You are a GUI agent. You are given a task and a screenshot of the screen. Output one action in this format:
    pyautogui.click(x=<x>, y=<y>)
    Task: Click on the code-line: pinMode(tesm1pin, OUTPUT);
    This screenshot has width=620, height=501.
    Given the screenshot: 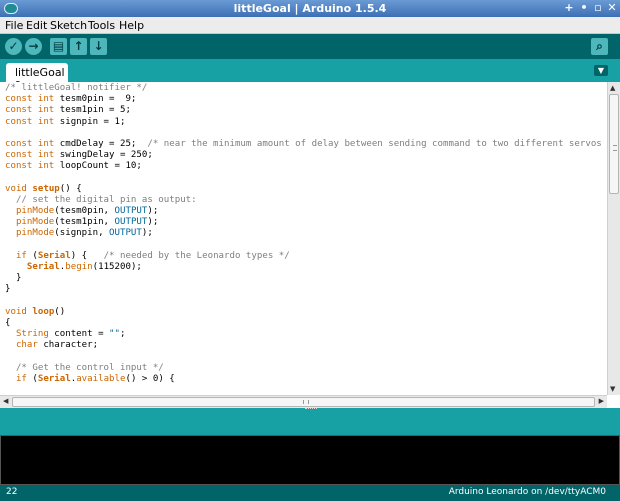 What is the action you would take?
    pyautogui.click(x=87, y=222)
    